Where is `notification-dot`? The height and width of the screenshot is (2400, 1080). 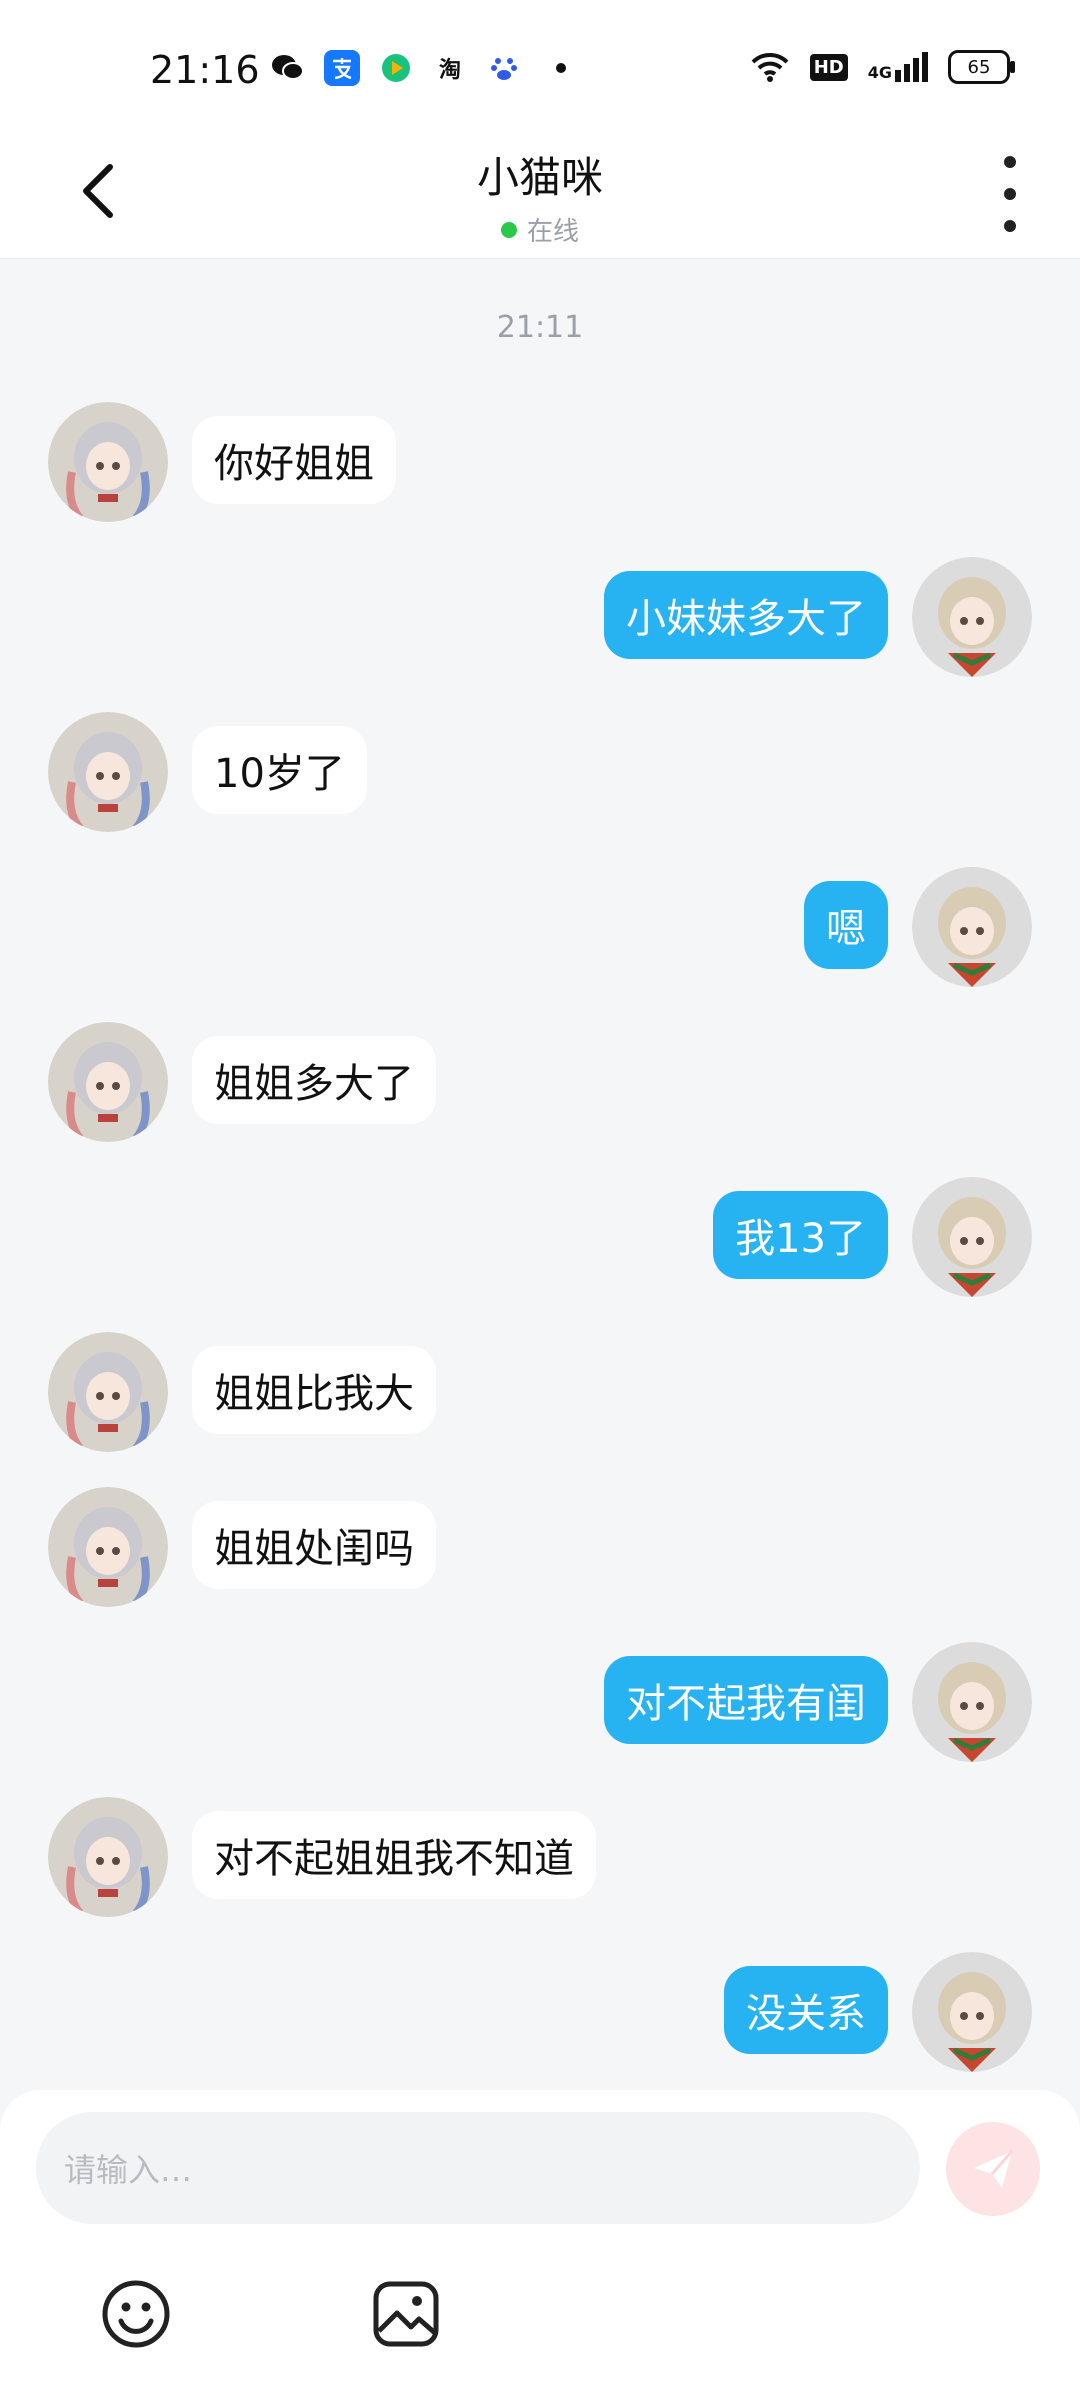 notification-dot is located at coordinates (561, 68).